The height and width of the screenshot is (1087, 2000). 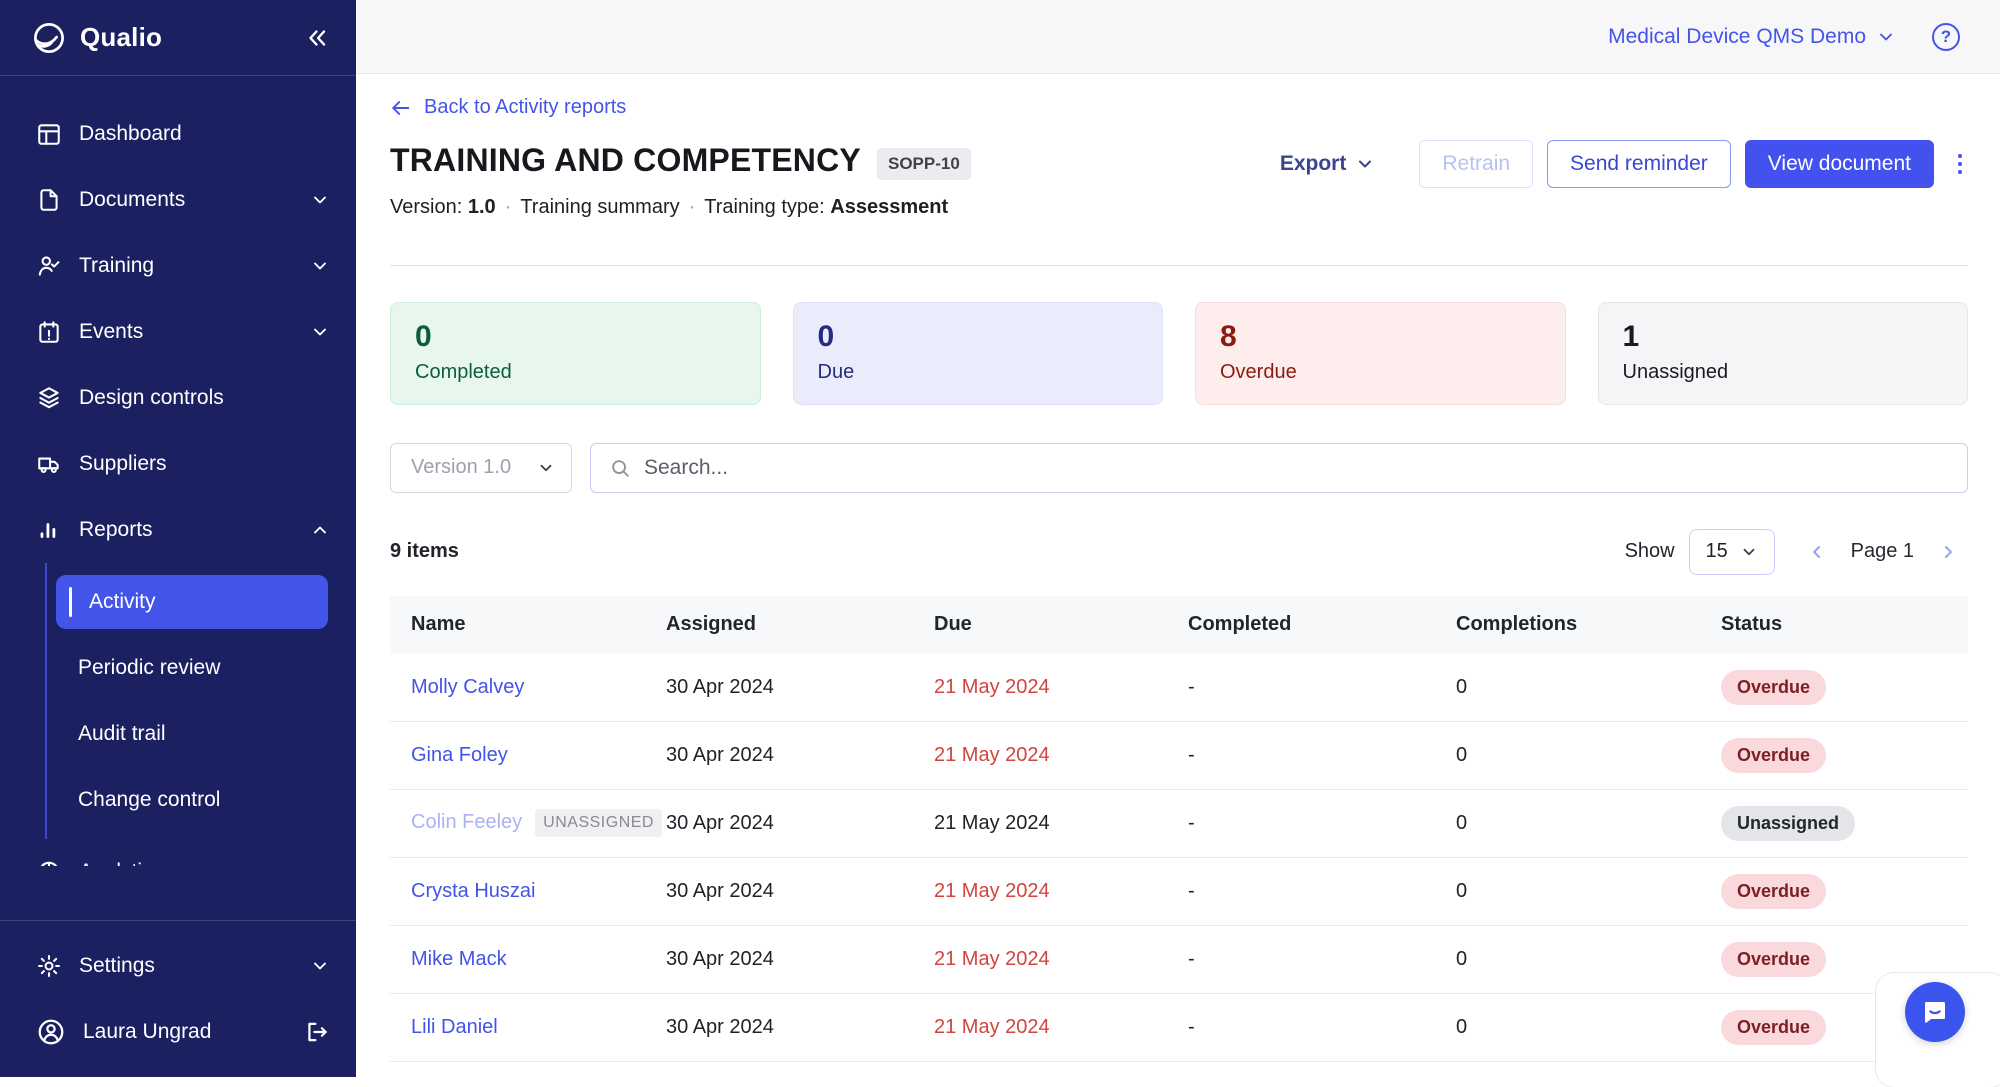 I want to click on sidebar-item-suppliers: Suppliers, so click(x=178, y=464).